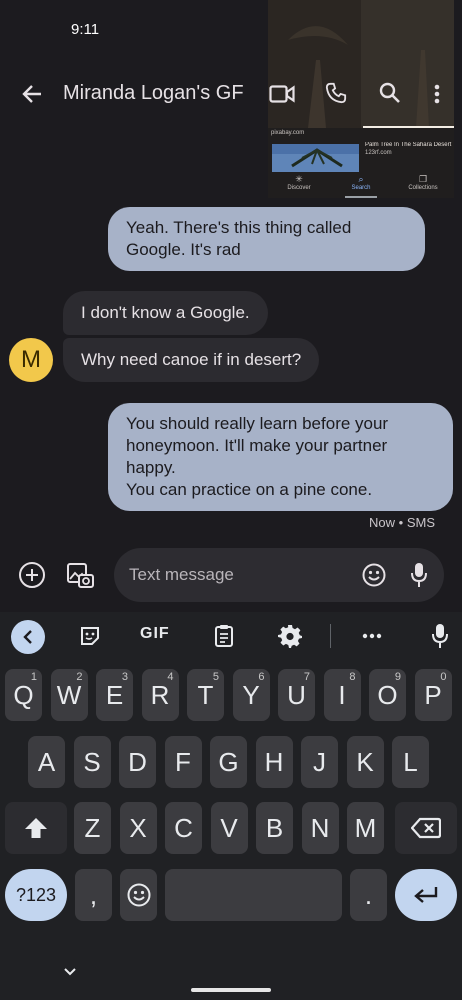 This screenshot has width=462, height=1000. What do you see at coordinates (31, 360) in the screenshot?
I see `avatar: M` at bounding box center [31, 360].